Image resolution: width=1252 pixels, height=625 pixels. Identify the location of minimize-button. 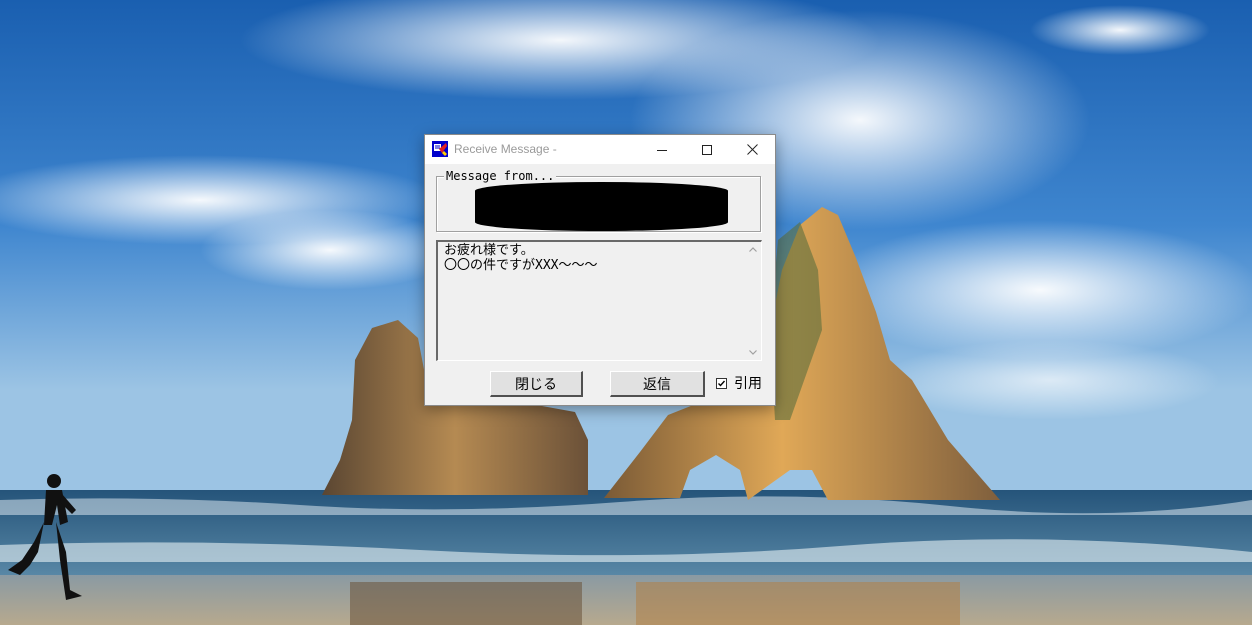
(662, 149).